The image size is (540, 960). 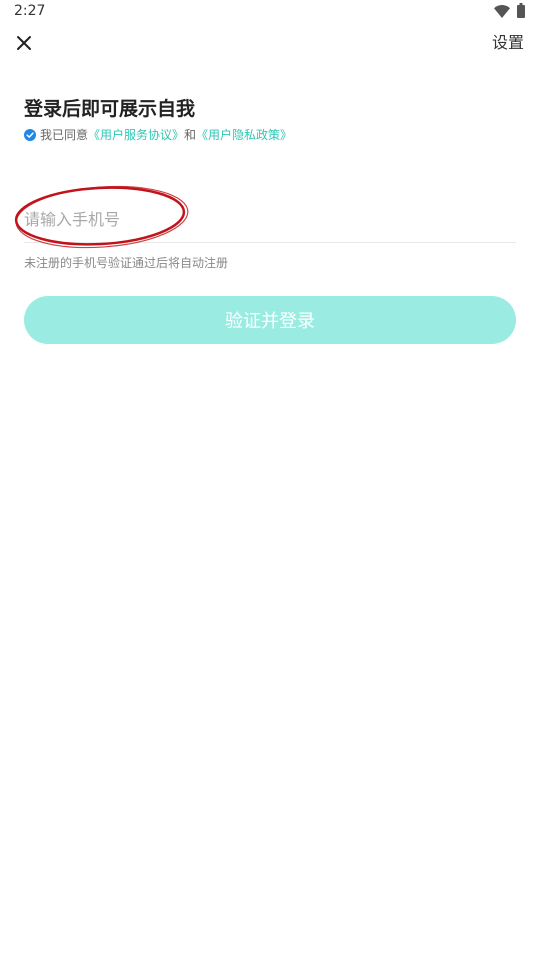 What do you see at coordinates (508, 43) in the screenshot?
I see `settings-button: 设置` at bounding box center [508, 43].